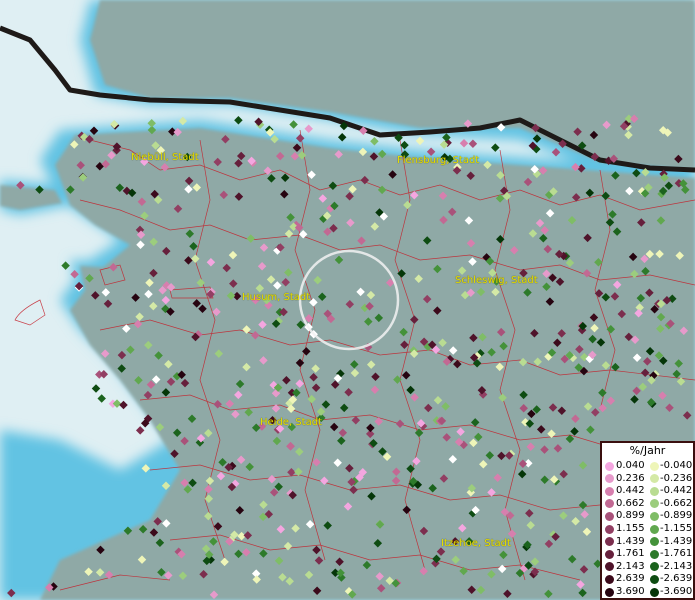 The width and height of the screenshot is (695, 600). Describe the element at coordinates (676, 566) in the screenshot. I see `legend-label-negative: -2.143` at that location.